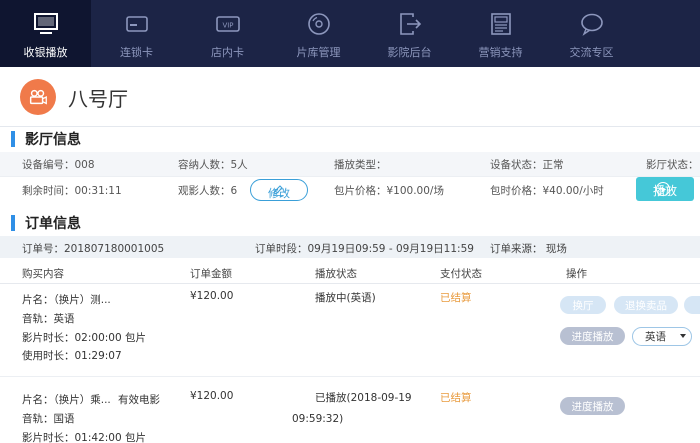  Describe the element at coordinates (350, 140) in the screenshot. I see `hall-info-heading: 影厅信息` at that location.